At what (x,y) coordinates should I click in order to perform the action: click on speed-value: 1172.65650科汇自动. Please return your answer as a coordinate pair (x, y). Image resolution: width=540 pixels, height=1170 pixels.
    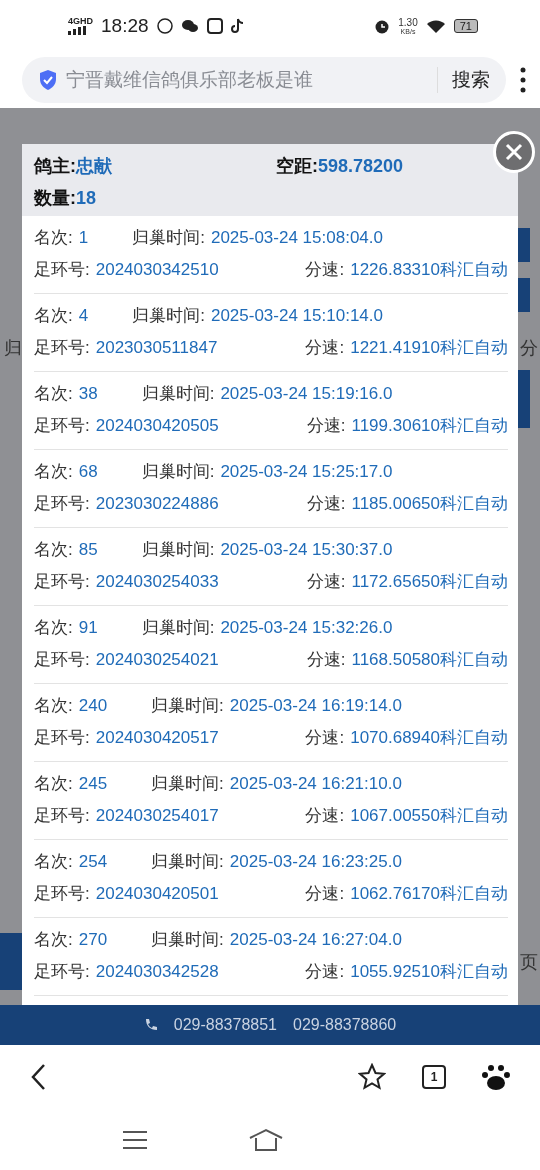
    Looking at the image, I should click on (429, 582).